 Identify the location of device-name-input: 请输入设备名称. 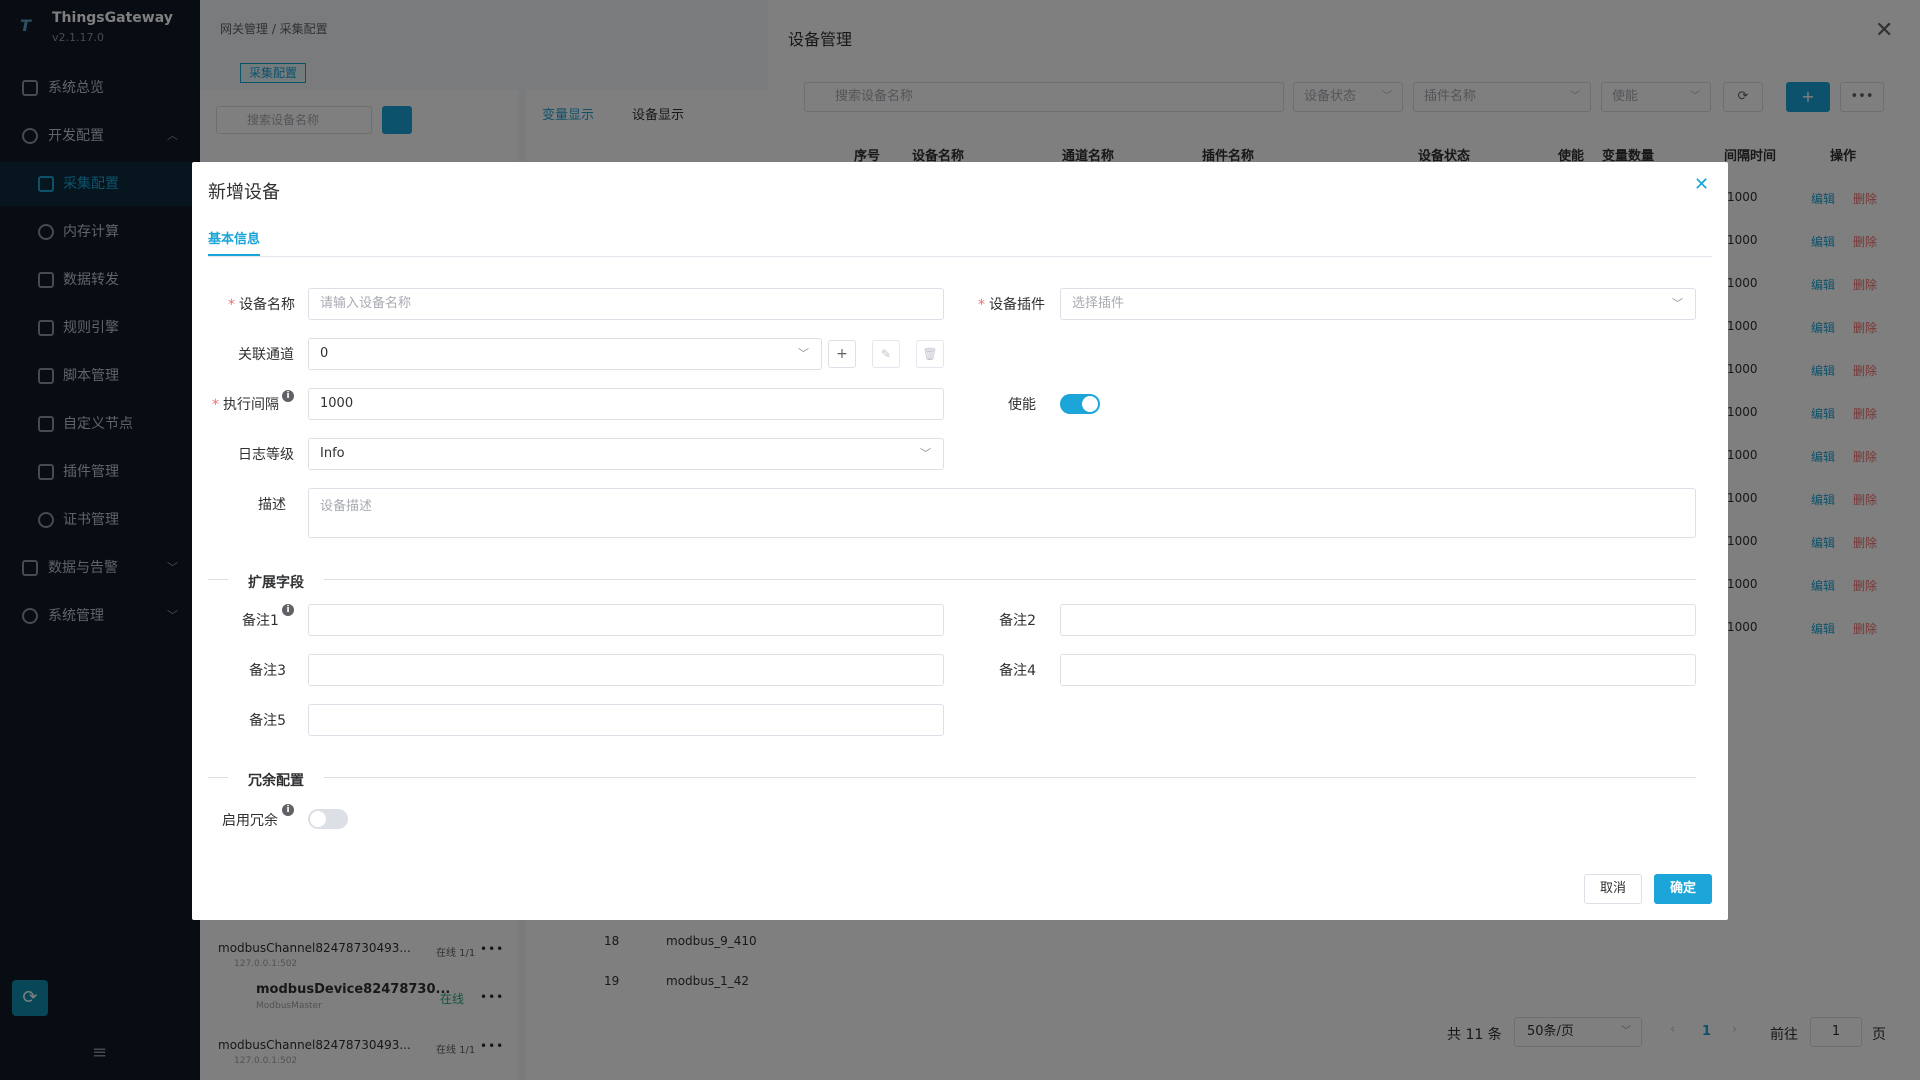
(626, 304).